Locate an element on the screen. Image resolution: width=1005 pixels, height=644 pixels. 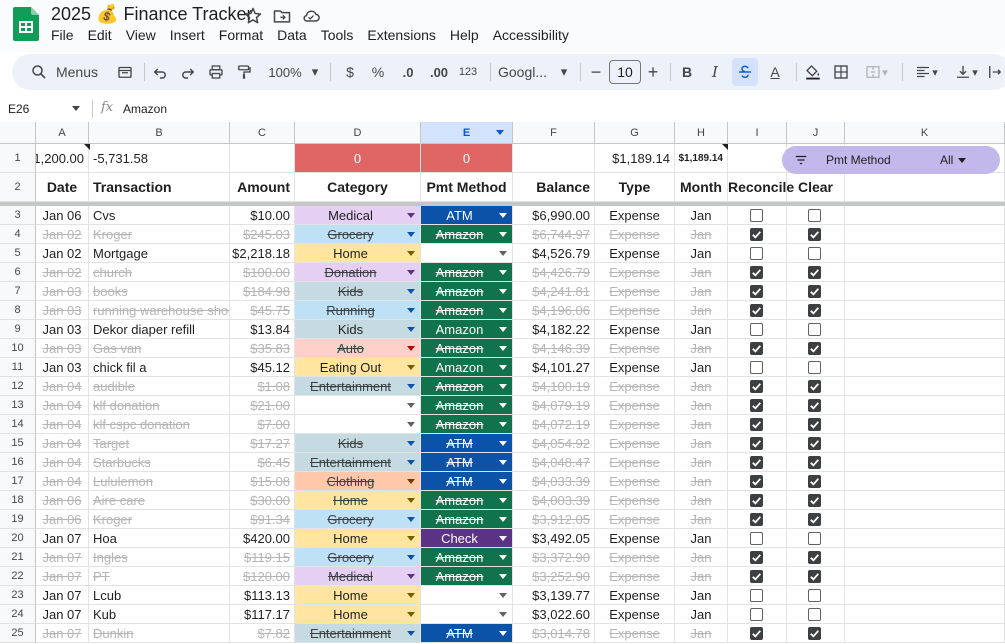
select-all-corner is located at coordinates (18, 133).